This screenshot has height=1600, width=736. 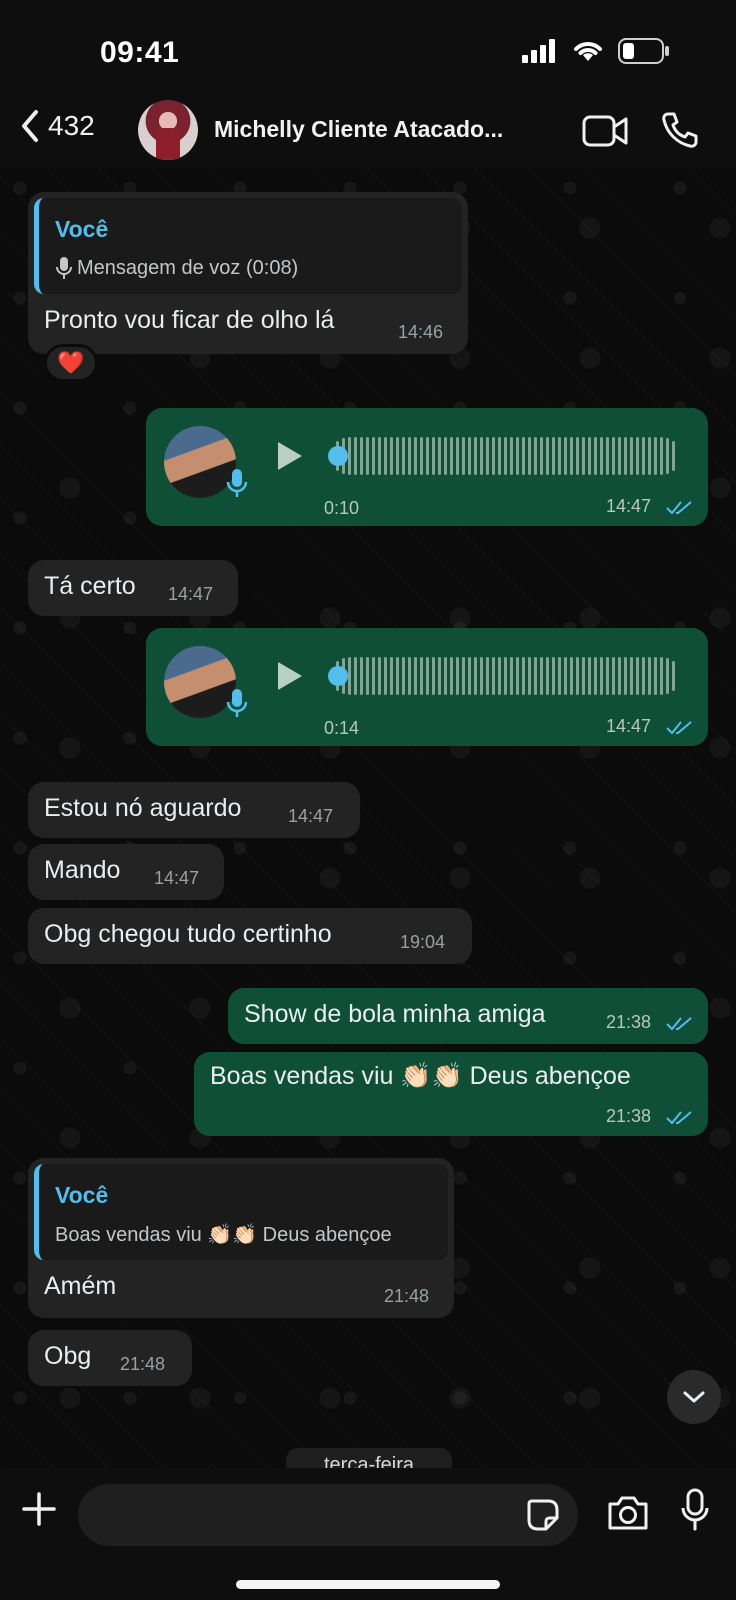 I want to click on scroll-to-bottom-button, so click(x=694, y=1397).